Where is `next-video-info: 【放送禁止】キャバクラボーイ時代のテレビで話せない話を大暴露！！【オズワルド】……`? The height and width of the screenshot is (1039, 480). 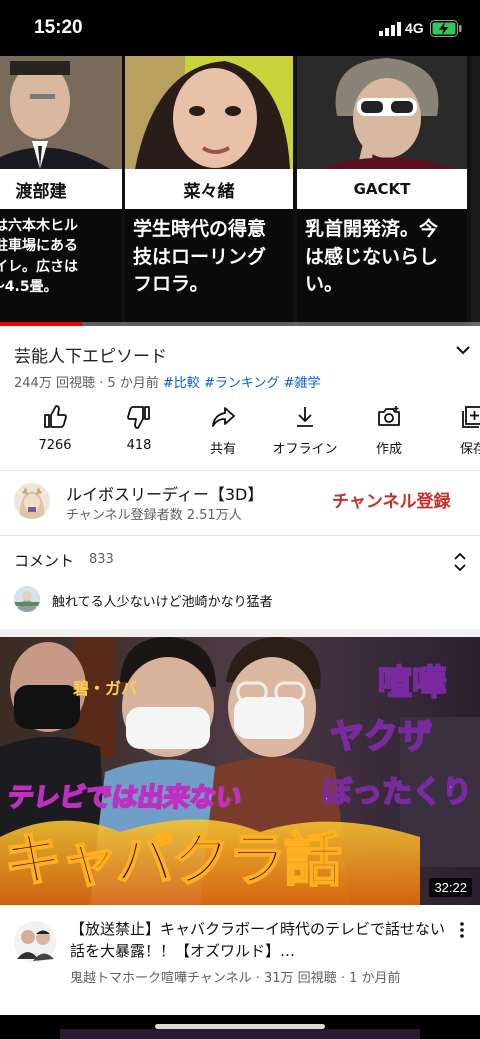
next-video-info: 【放送禁止】キャバクラボーイ時代のテレビで話せない話を大暴露！！【オズワルド】…… is located at coordinates (240, 960).